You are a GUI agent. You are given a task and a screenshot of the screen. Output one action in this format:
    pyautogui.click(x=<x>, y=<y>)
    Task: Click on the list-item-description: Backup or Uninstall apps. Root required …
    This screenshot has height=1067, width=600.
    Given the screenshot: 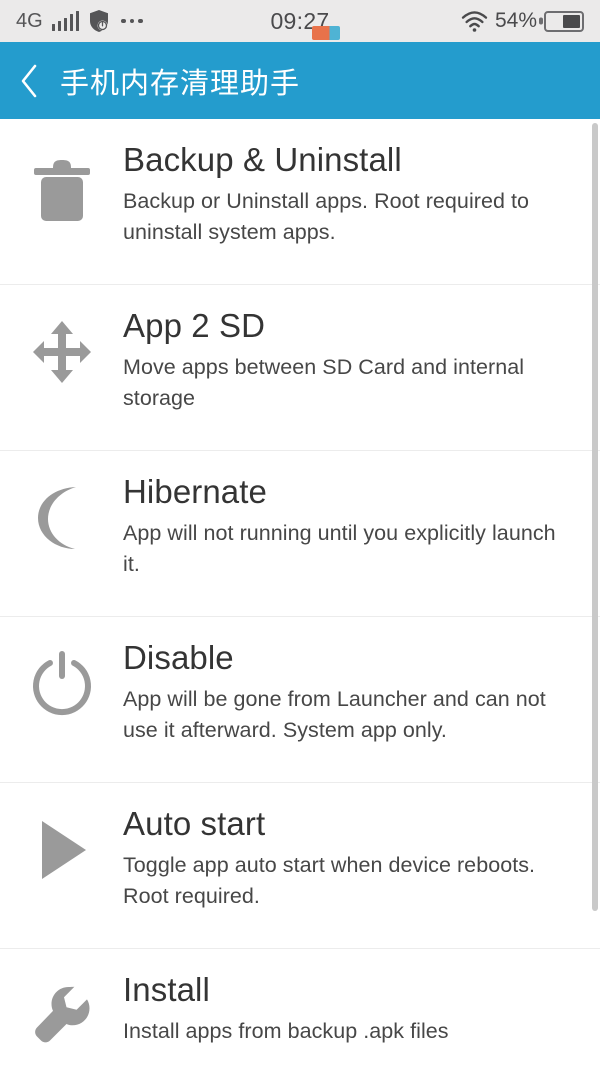 What is the action you would take?
    pyautogui.click(x=326, y=216)
    